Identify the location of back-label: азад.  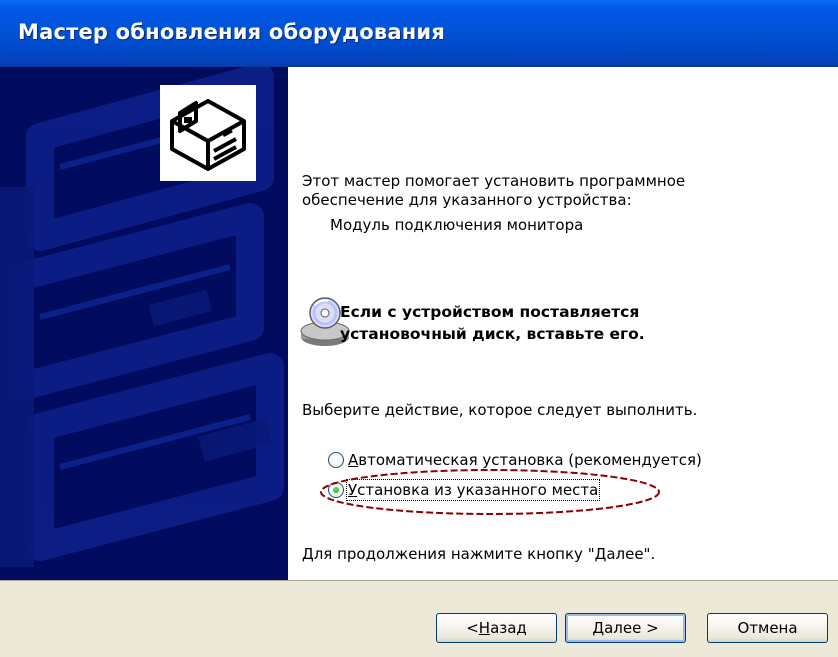
(508, 628).